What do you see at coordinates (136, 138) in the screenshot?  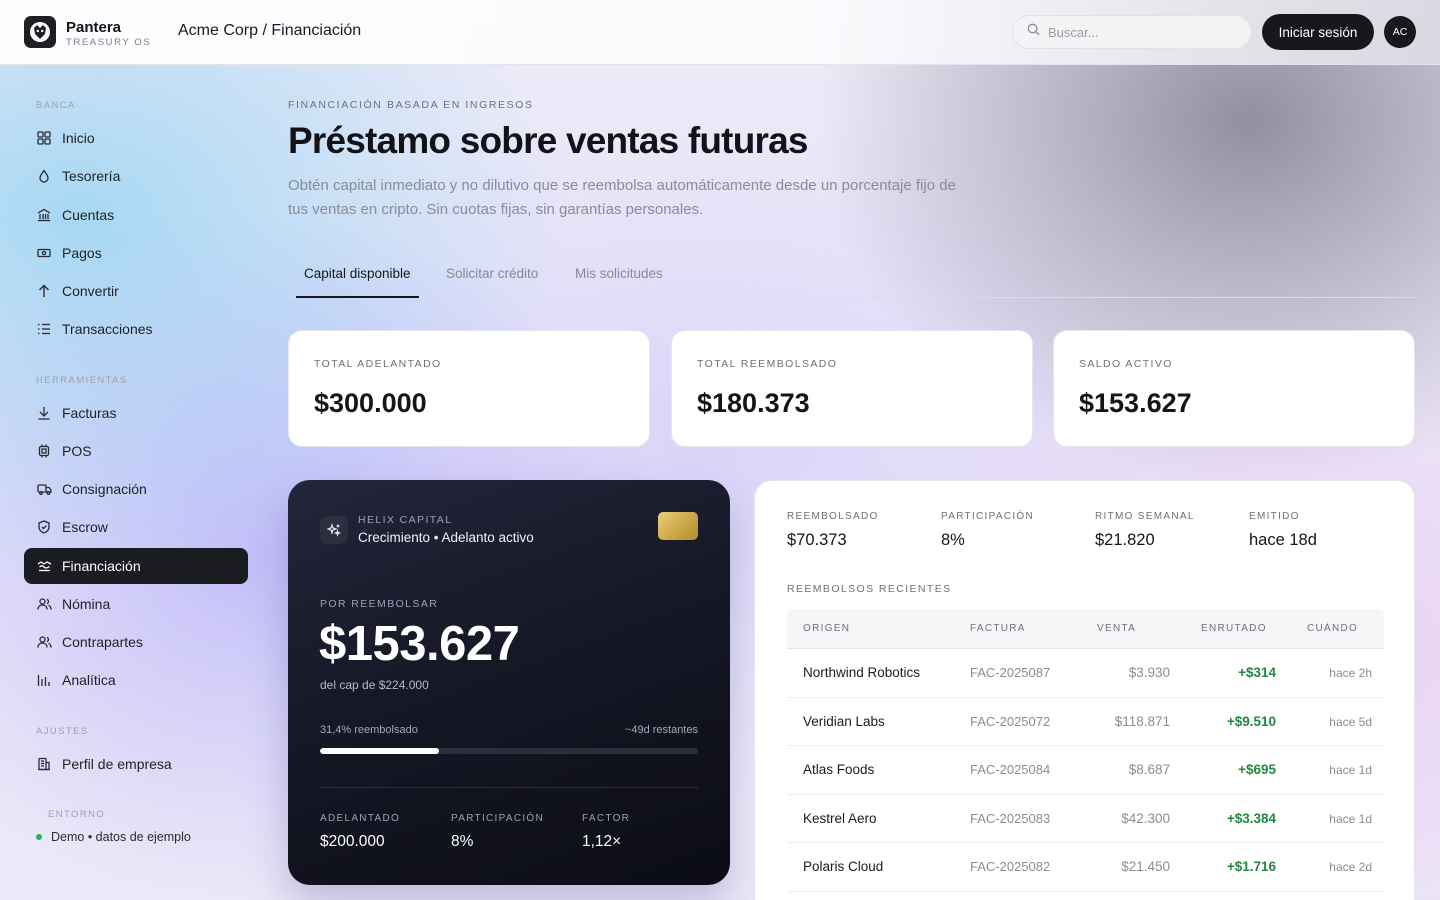 I see `sidebar-item-inicio: Inicio` at bounding box center [136, 138].